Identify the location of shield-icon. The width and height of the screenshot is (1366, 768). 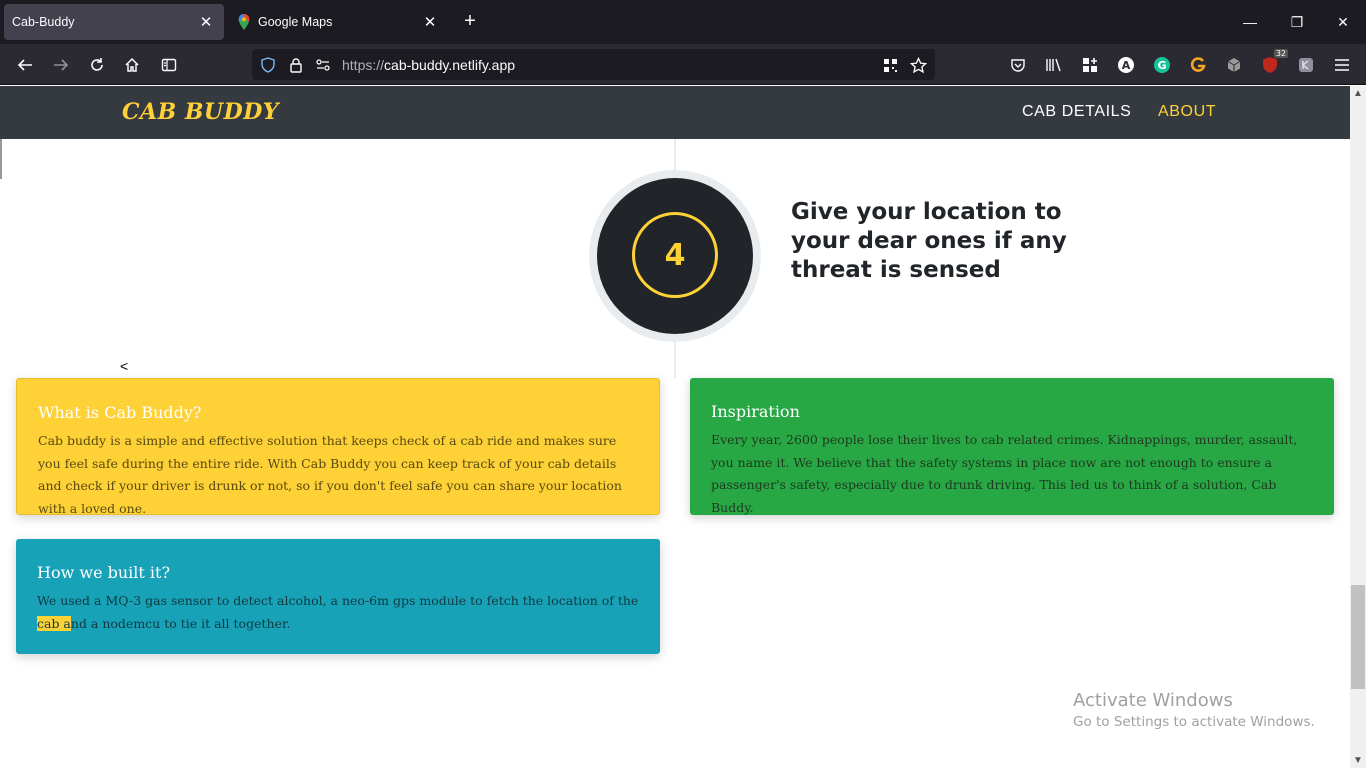
(268, 65).